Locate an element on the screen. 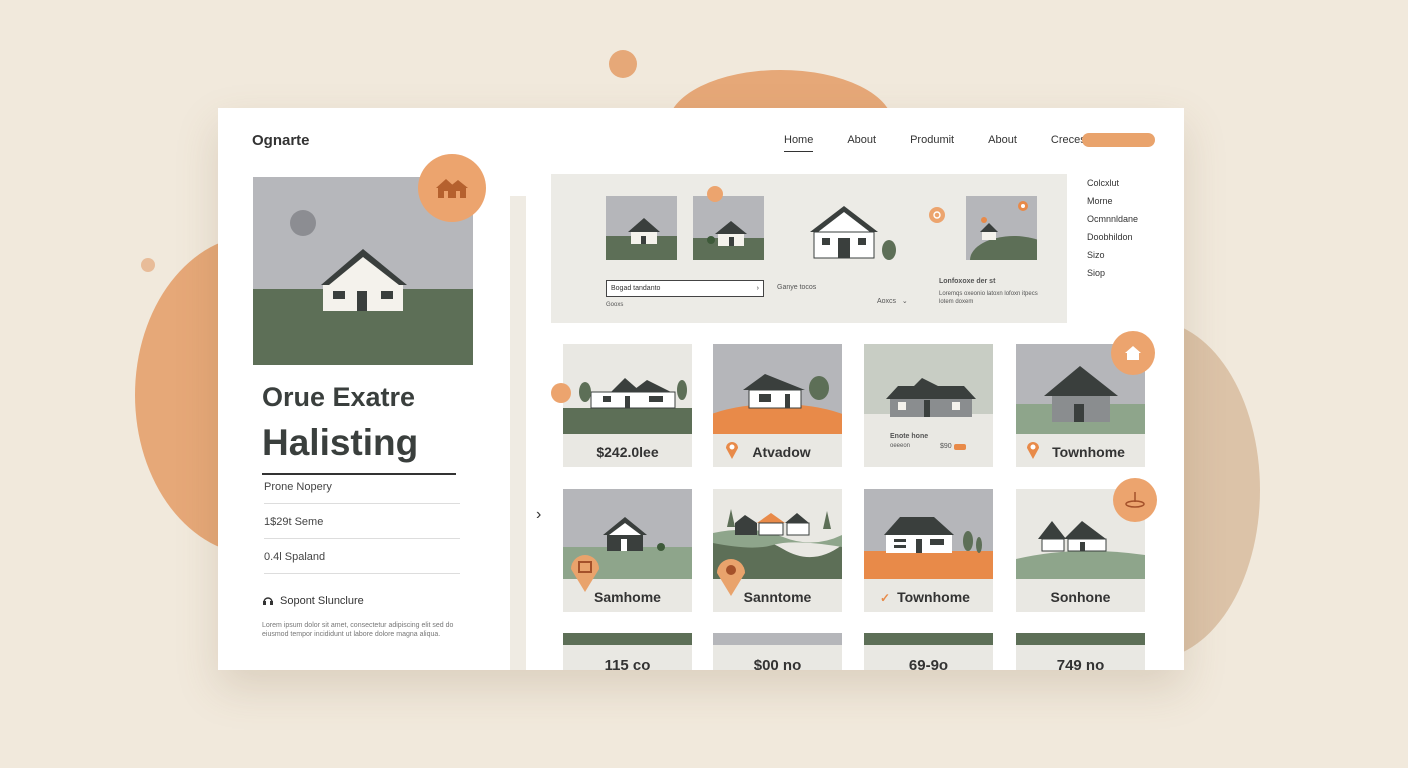 This screenshot has width=1408, height=768. price-card: $00 no is located at coordinates (777, 651).